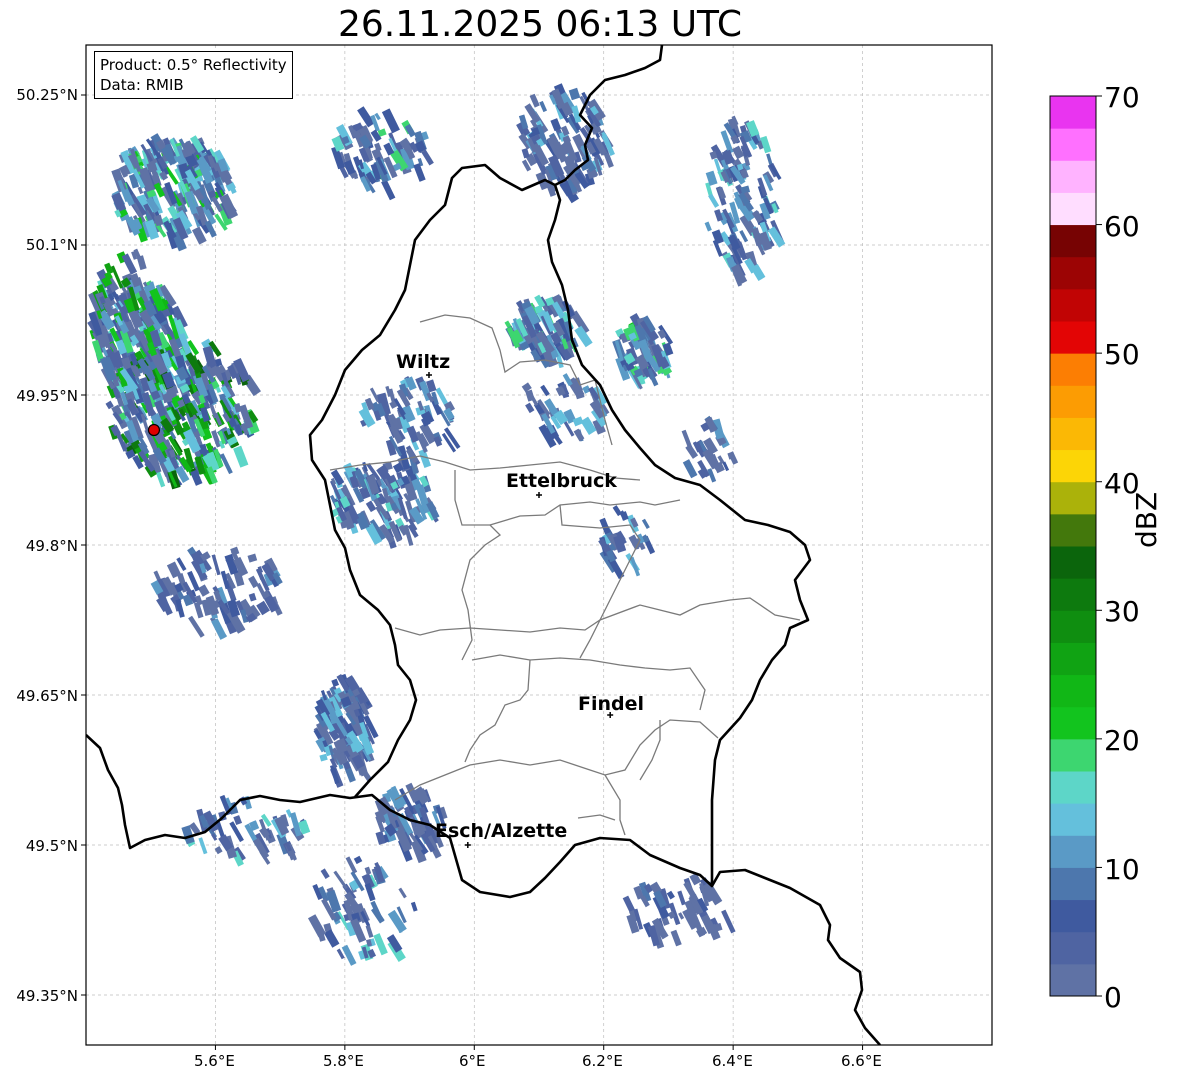 The height and width of the screenshot is (1081, 1184). Describe the element at coordinates (51, 846) in the screenshot. I see `y-tick-label: 49.5°N` at that location.